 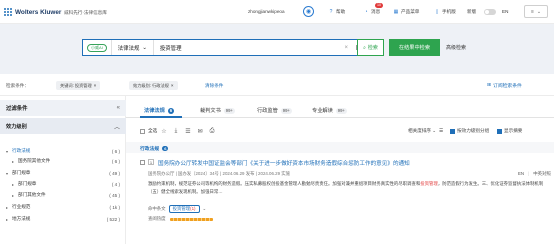 What do you see at coordinates (341, 110) in the screenshot?
I see `tab-count: 99+` at bounding box center [341, 110].